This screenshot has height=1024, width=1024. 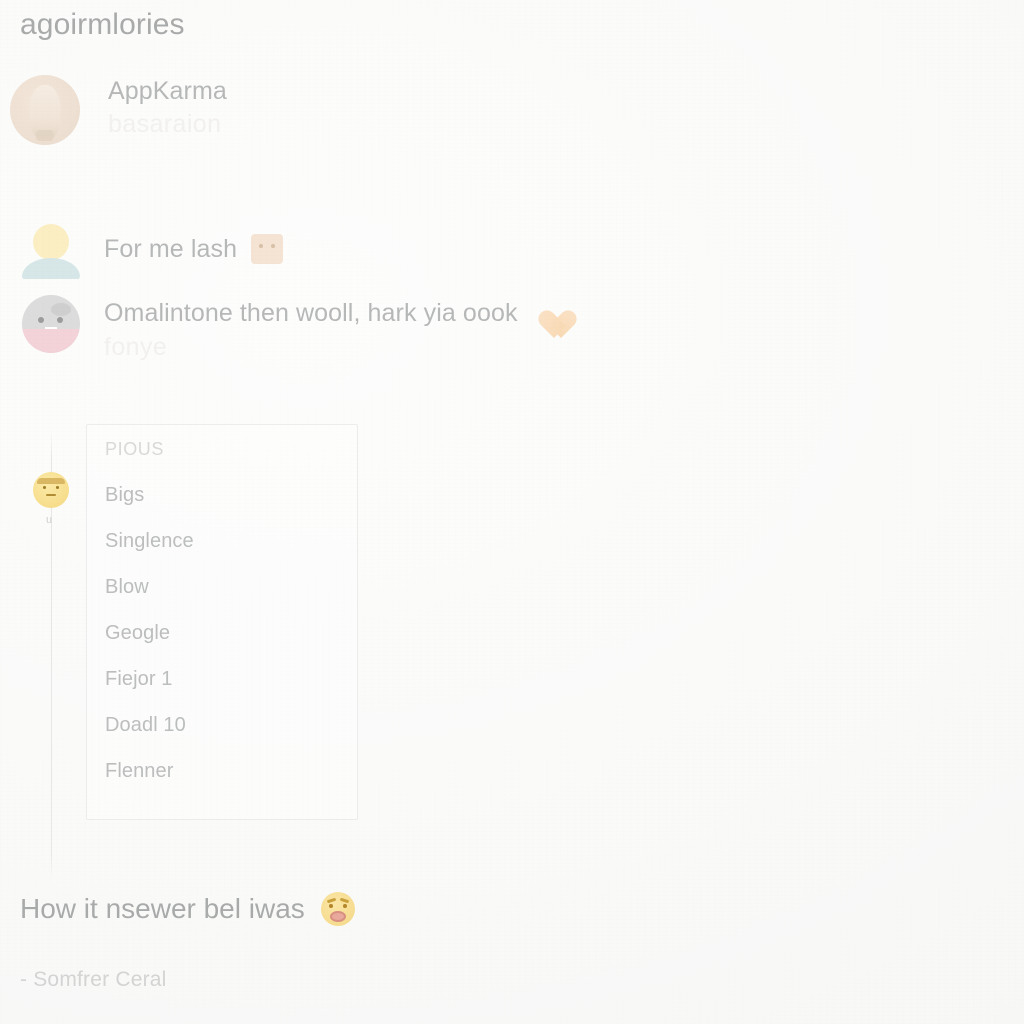 What do you see at coordinates (51, 242) in the screenshot?
I see `avatar-head` at bounding box center [51, 242].